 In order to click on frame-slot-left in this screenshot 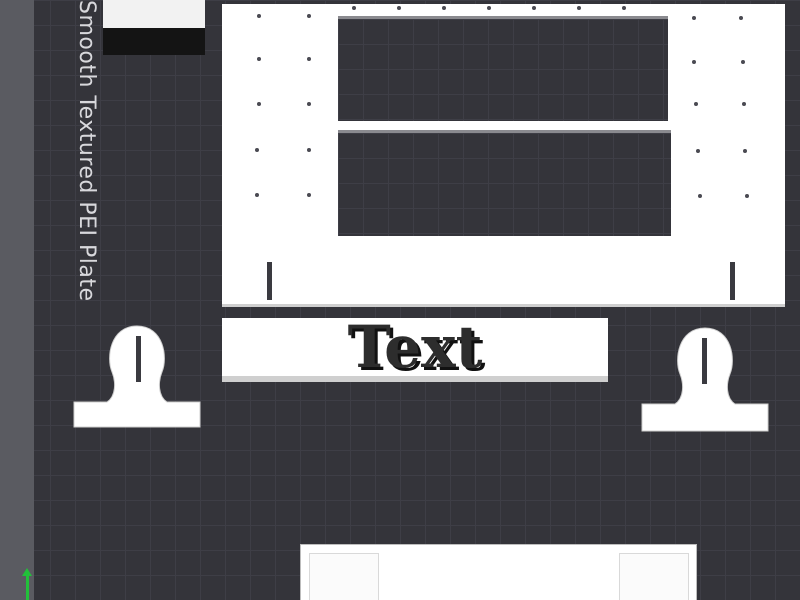, I will do `click(269, 281)`.